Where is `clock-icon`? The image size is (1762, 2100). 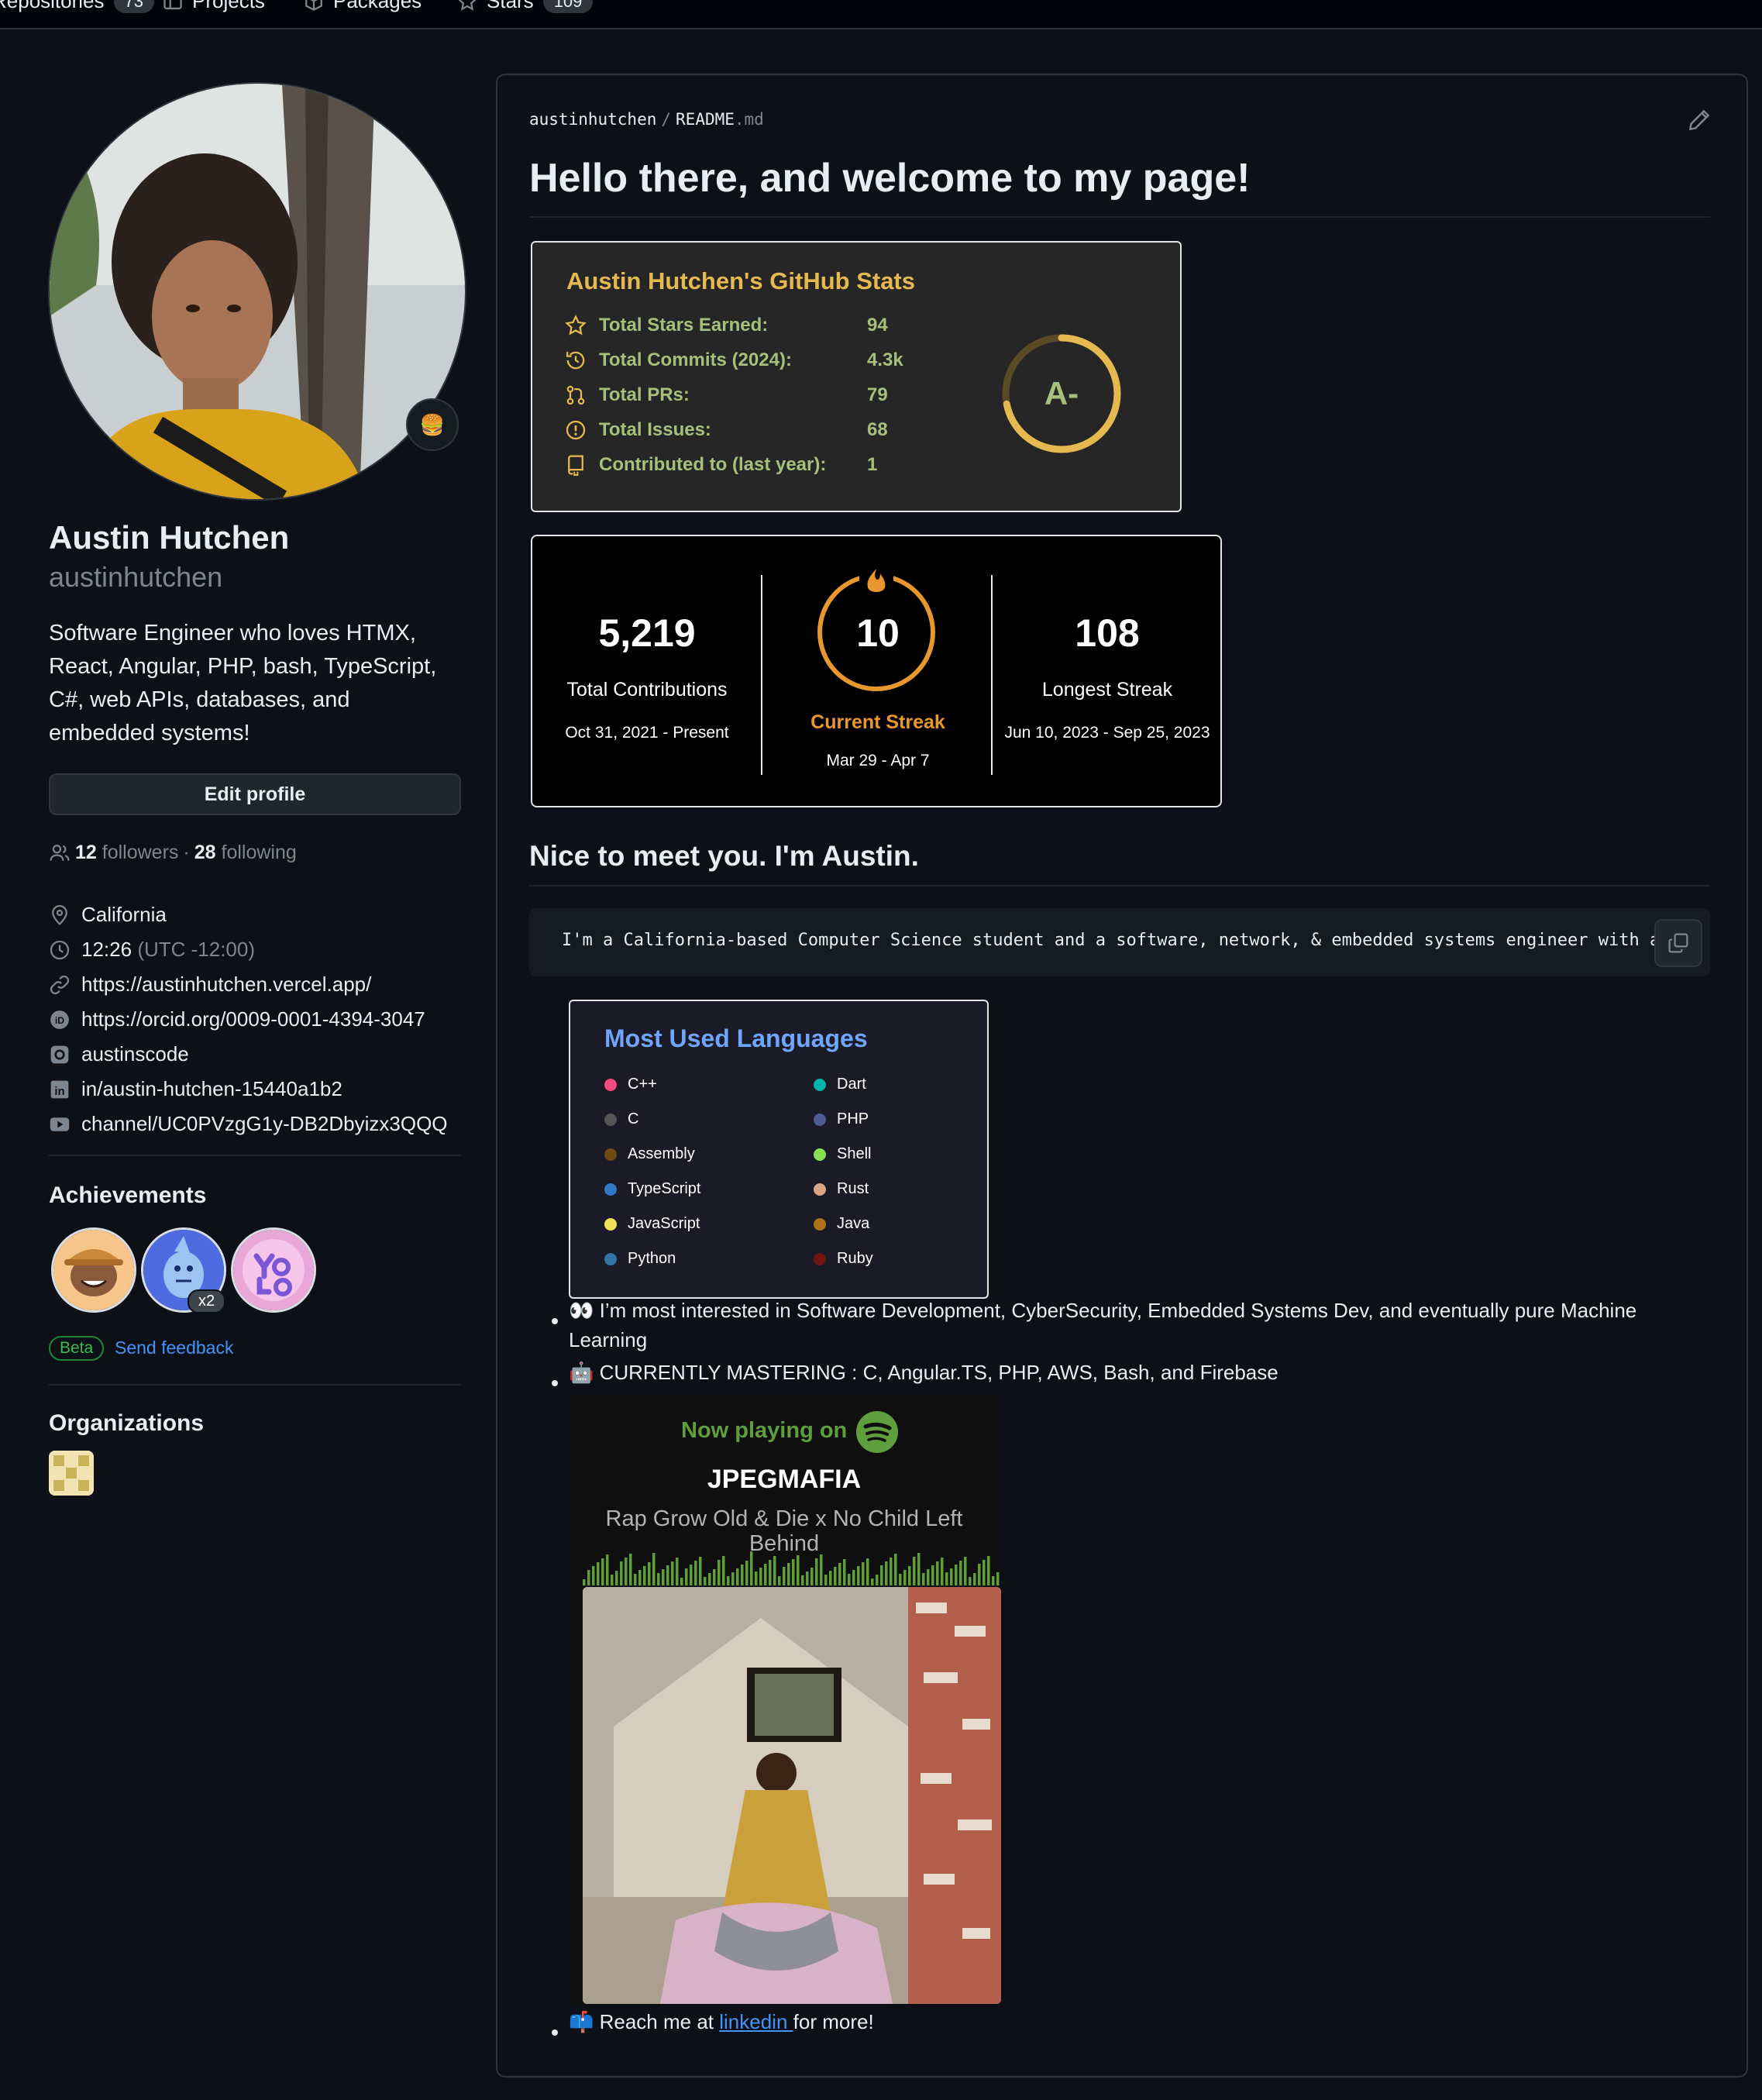 clock-icon is located at coordinates (60, 950).